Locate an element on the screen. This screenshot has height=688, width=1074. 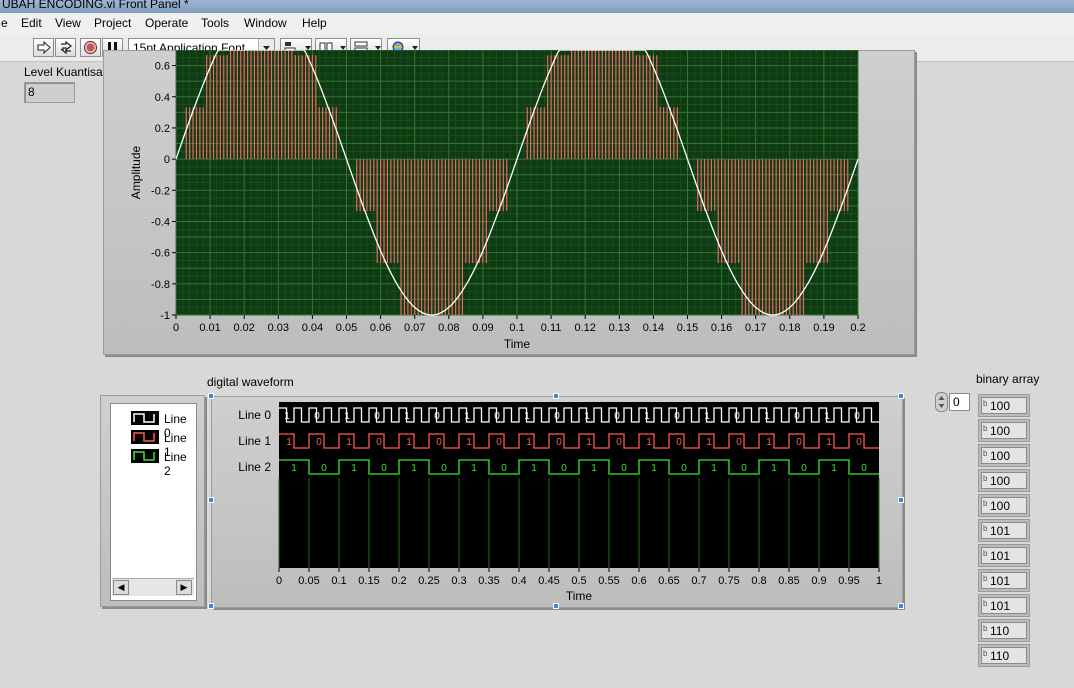
y-tick-label: -0.6 is located at coordinates (160, 254).